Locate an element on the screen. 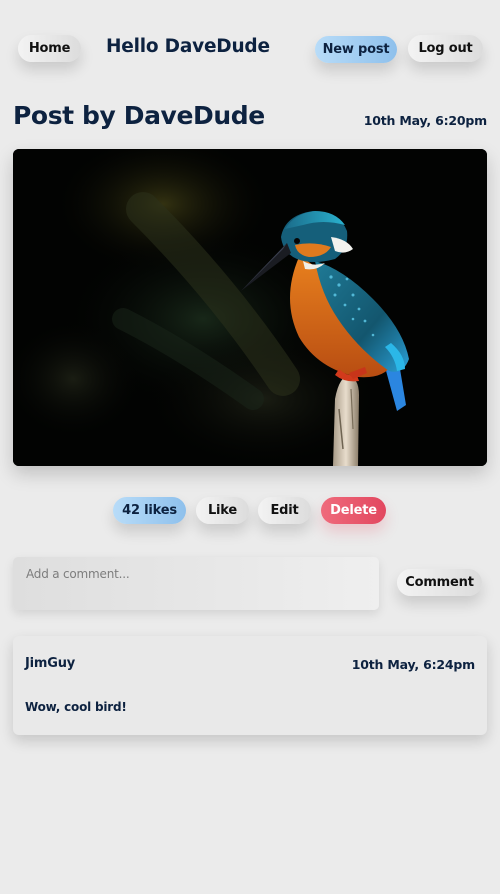  comment-submit-button: Comment is located at coordinates (439, 582).